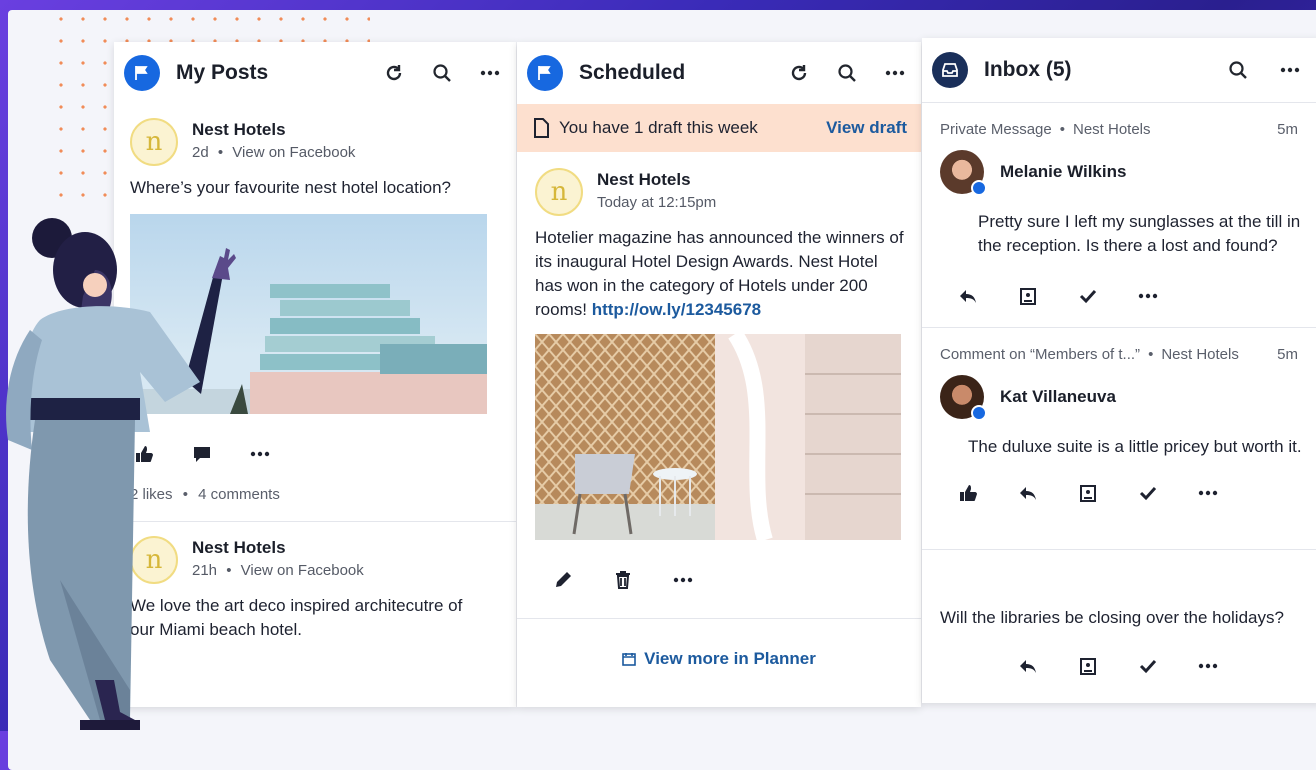 This screenshot has width=1316, height=770. What do you see at coordinates (308, 314) in the screenshot?
I see `hotel-image` at bounding box center [308, 314].